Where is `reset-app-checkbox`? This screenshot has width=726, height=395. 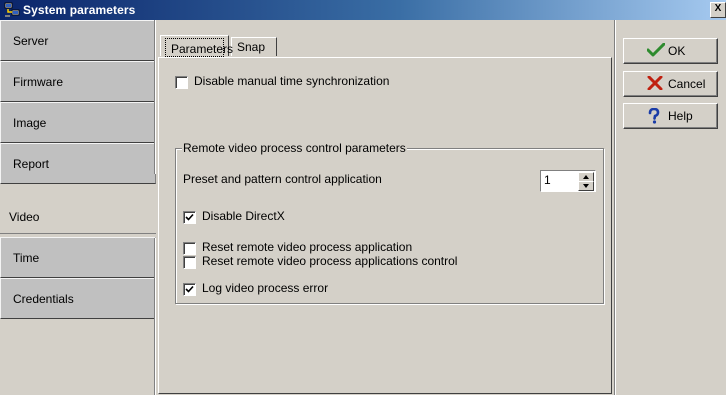
reset-app-checkbox is located at coordinates (189, 248).